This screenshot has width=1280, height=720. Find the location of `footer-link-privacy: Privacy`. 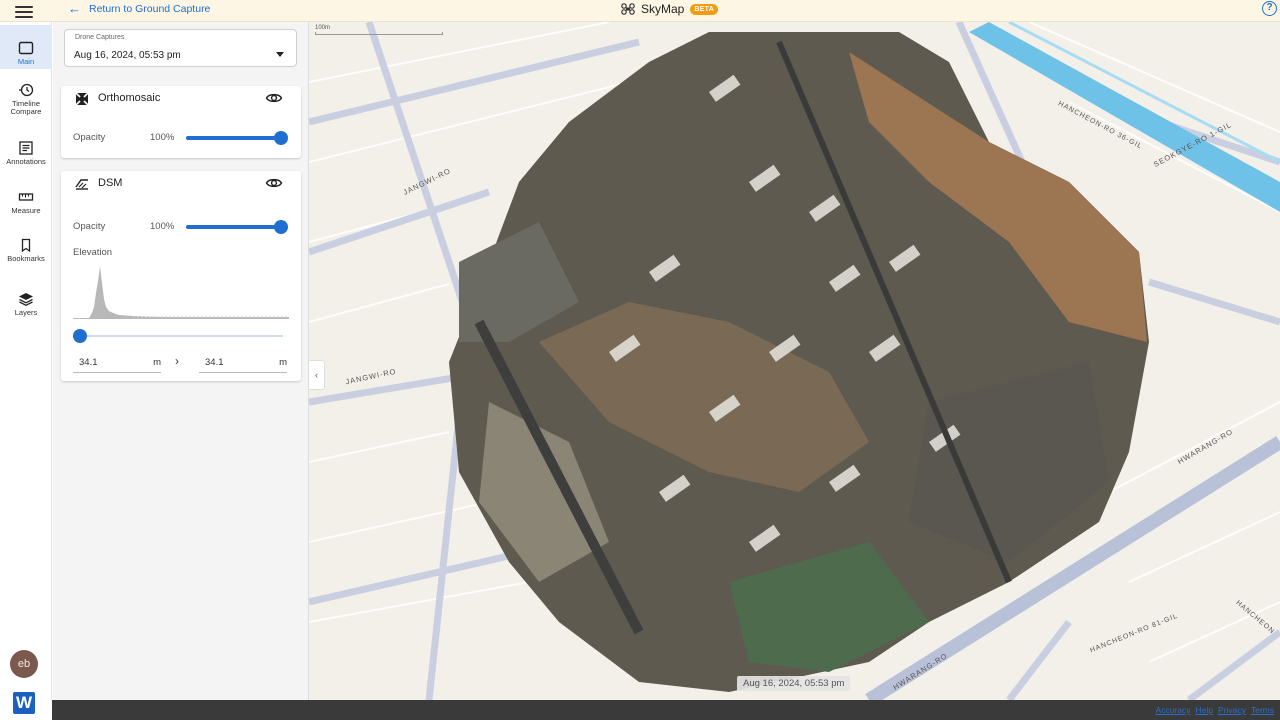

footer-link-privacy: Privacy is located at coordinates (1232, 710).